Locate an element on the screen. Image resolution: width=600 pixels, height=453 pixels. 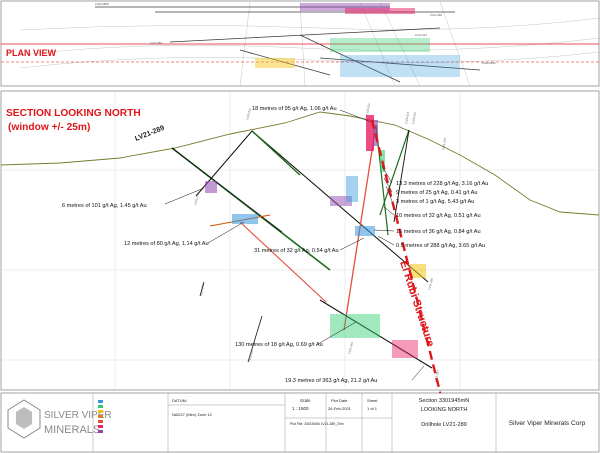
intercept-label: 18 metres of 95 g/t Ag, 1.06 g/t Au is located at coordinates (294, 109).